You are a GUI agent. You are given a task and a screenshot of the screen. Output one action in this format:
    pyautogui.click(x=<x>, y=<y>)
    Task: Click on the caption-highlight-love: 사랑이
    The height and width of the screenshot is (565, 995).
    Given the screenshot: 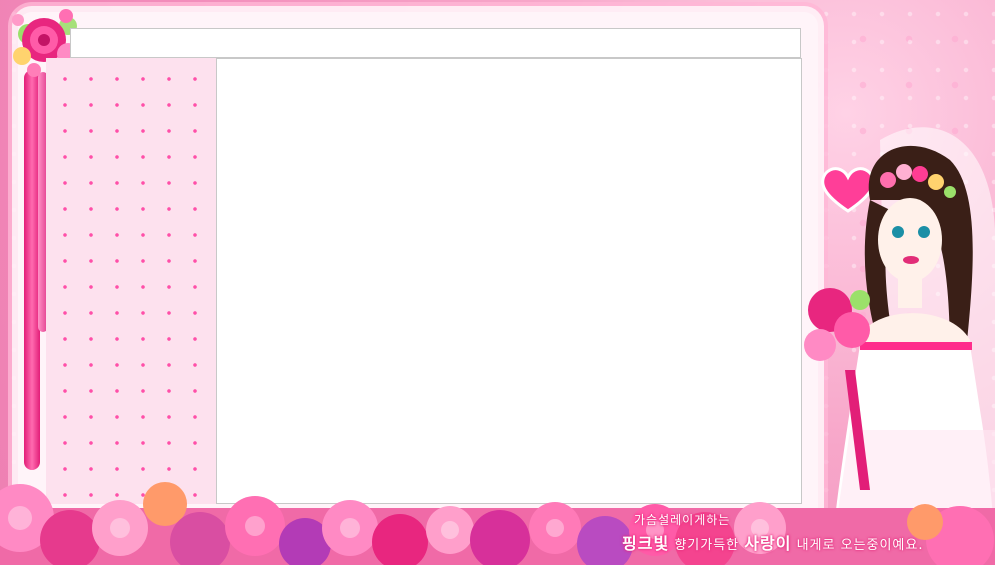 What is the action you would take?
    pyautogui.click(x=768, y=543)
    